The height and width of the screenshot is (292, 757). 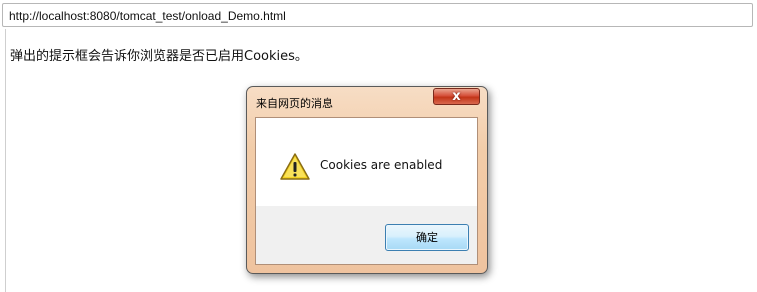 What do you see at coordinates (381, 165) in the screenshot?
I see `dialog-message: Cookies are enabled` at bounding box center [381, 165].